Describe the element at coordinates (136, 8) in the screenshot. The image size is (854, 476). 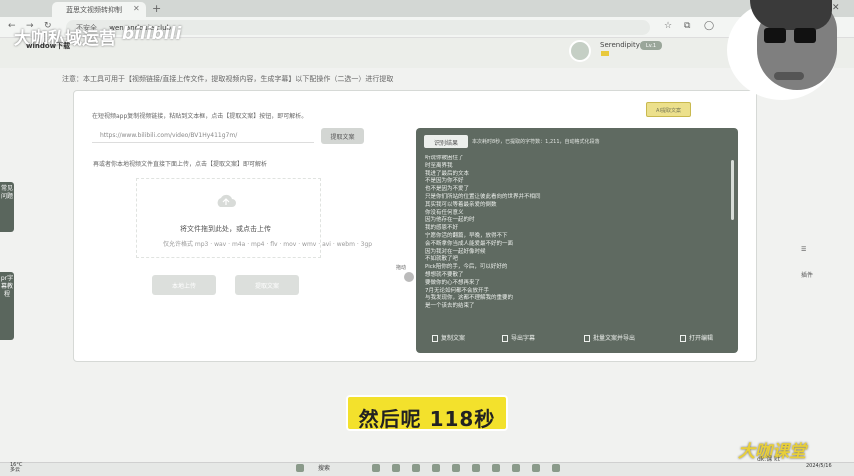
I see `close-tab-icon: ✕` at that location.